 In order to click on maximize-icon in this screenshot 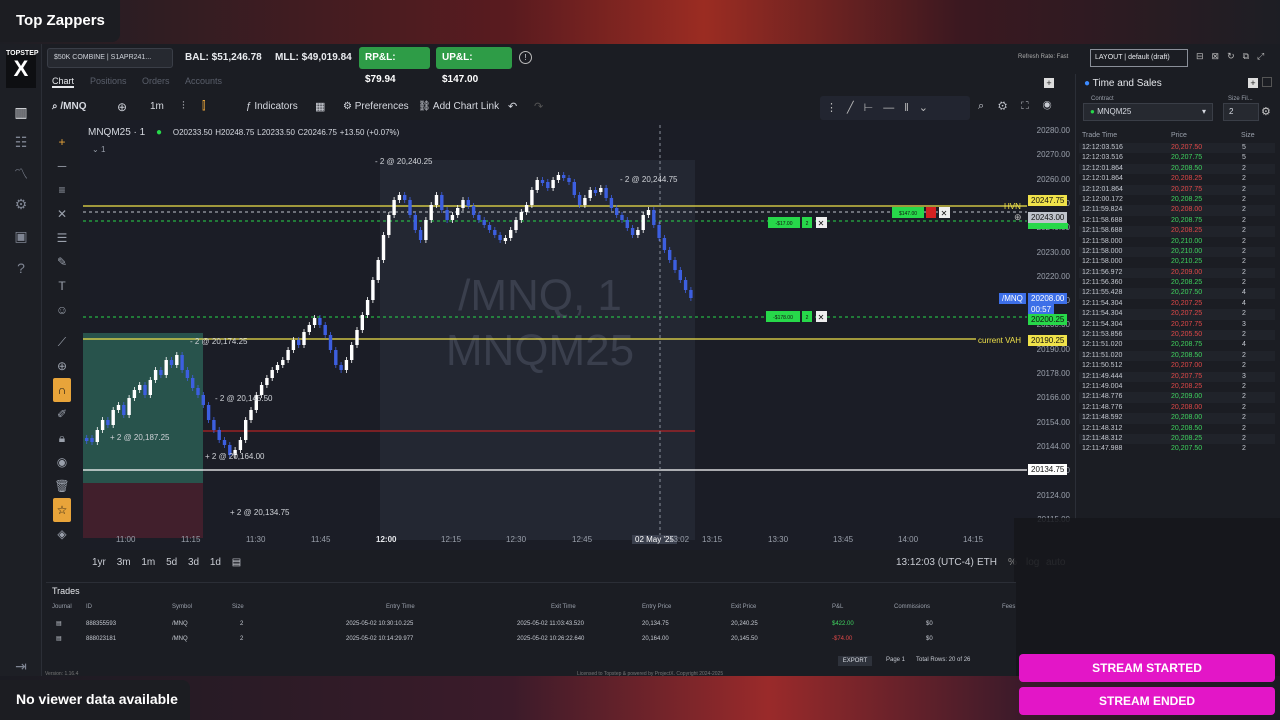, I will do `click(1267, 82)`.